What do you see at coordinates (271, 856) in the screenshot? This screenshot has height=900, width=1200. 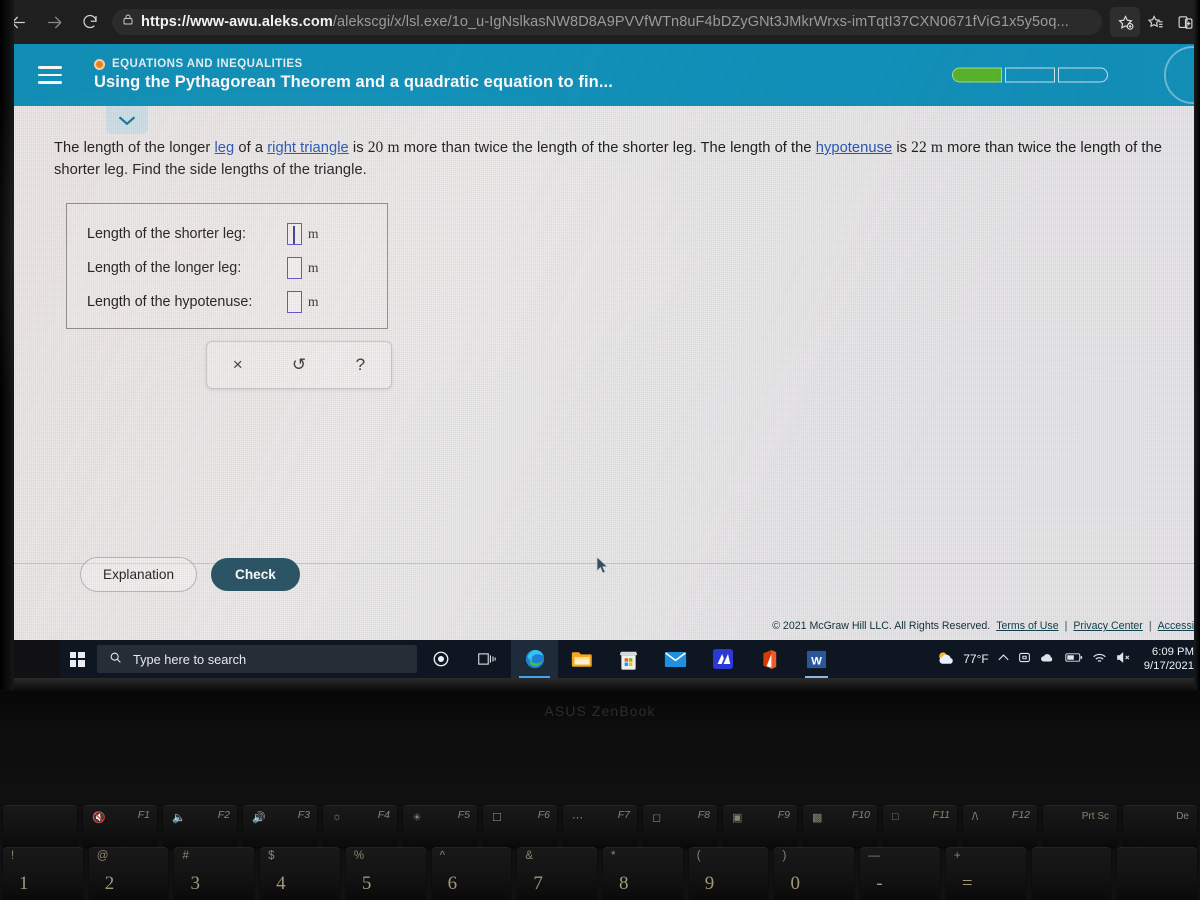 I see `key-symbol: $` at bounding box center [271, 856].